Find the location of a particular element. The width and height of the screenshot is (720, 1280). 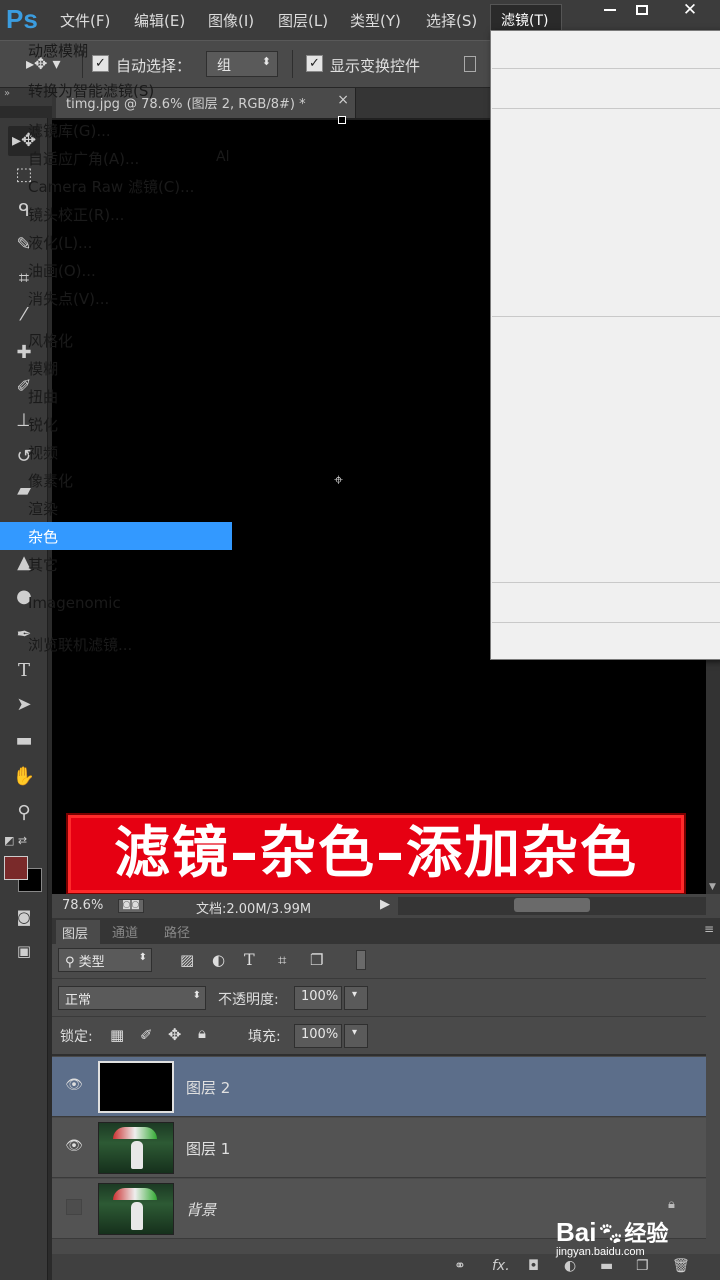

filter-shape-icon: ⌗ is located at coordinates (282, 960).